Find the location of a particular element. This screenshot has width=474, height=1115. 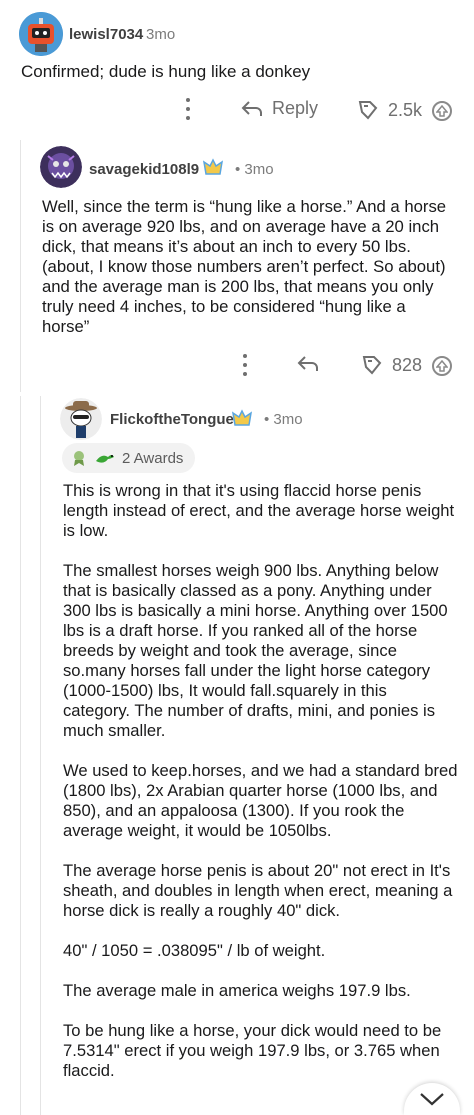

reply-label: Reply is located at coordinates (295, 108).